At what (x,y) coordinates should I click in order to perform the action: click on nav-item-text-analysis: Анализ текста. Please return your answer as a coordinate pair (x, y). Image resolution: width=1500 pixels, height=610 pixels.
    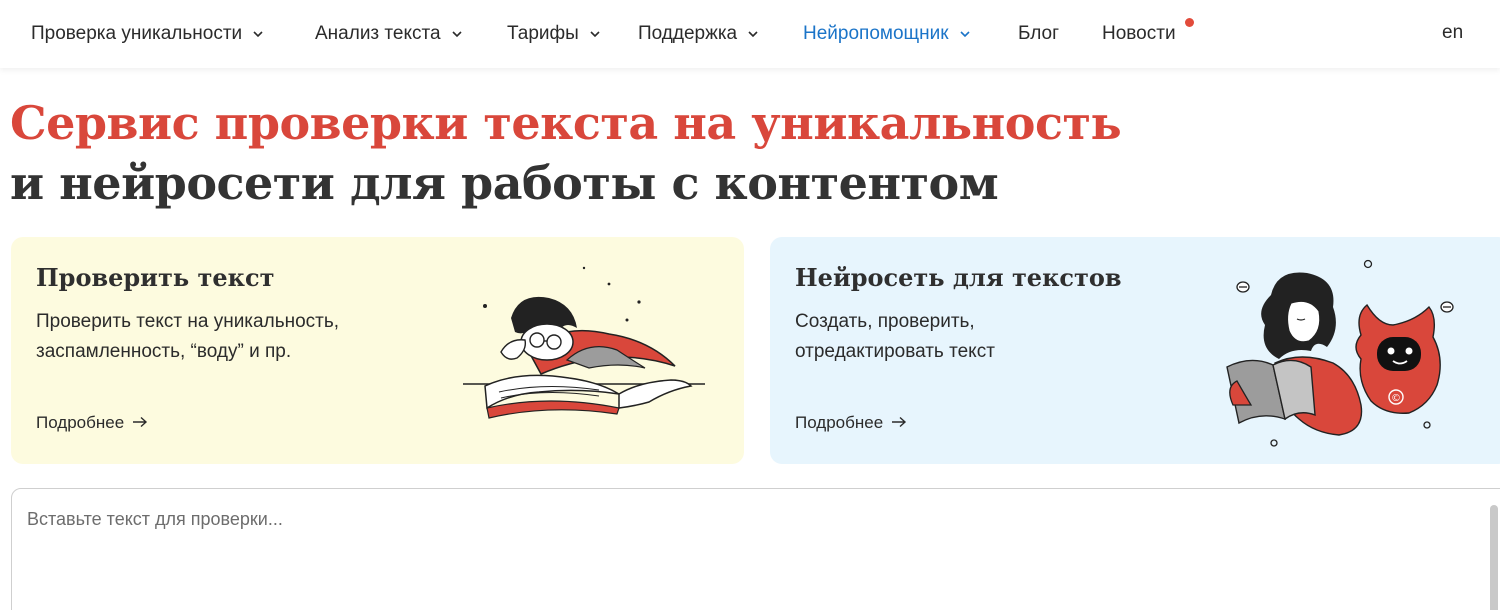
    Looking at the image, I should click on (389, 34).